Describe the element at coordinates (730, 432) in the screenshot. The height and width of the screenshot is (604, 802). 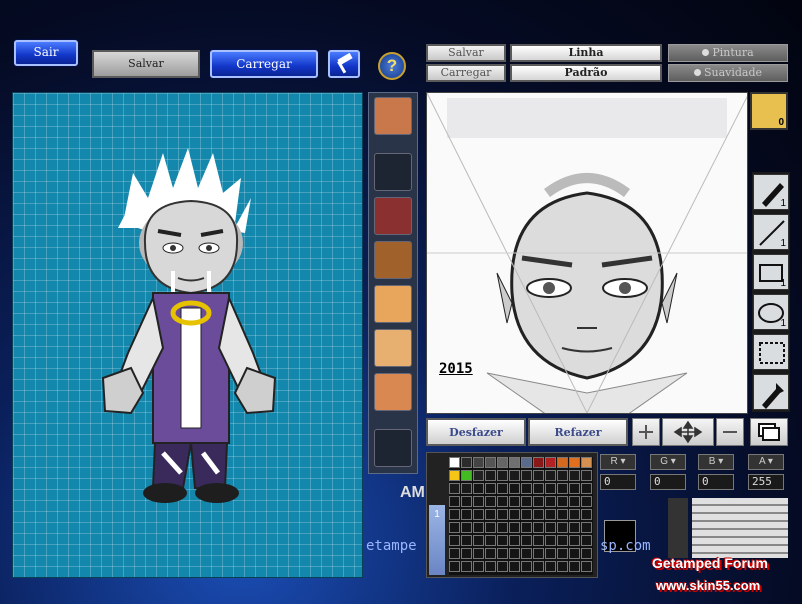
I see `zoom-out-button` at that location.